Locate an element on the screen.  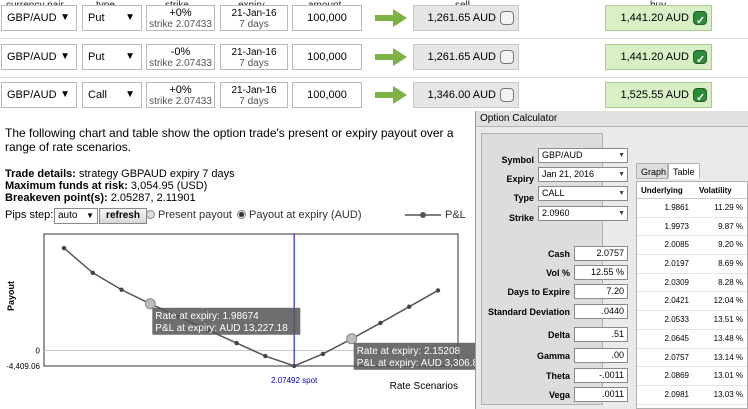
sell-price-button: 1,346.00 AUD is located at coordinates (466, 95).